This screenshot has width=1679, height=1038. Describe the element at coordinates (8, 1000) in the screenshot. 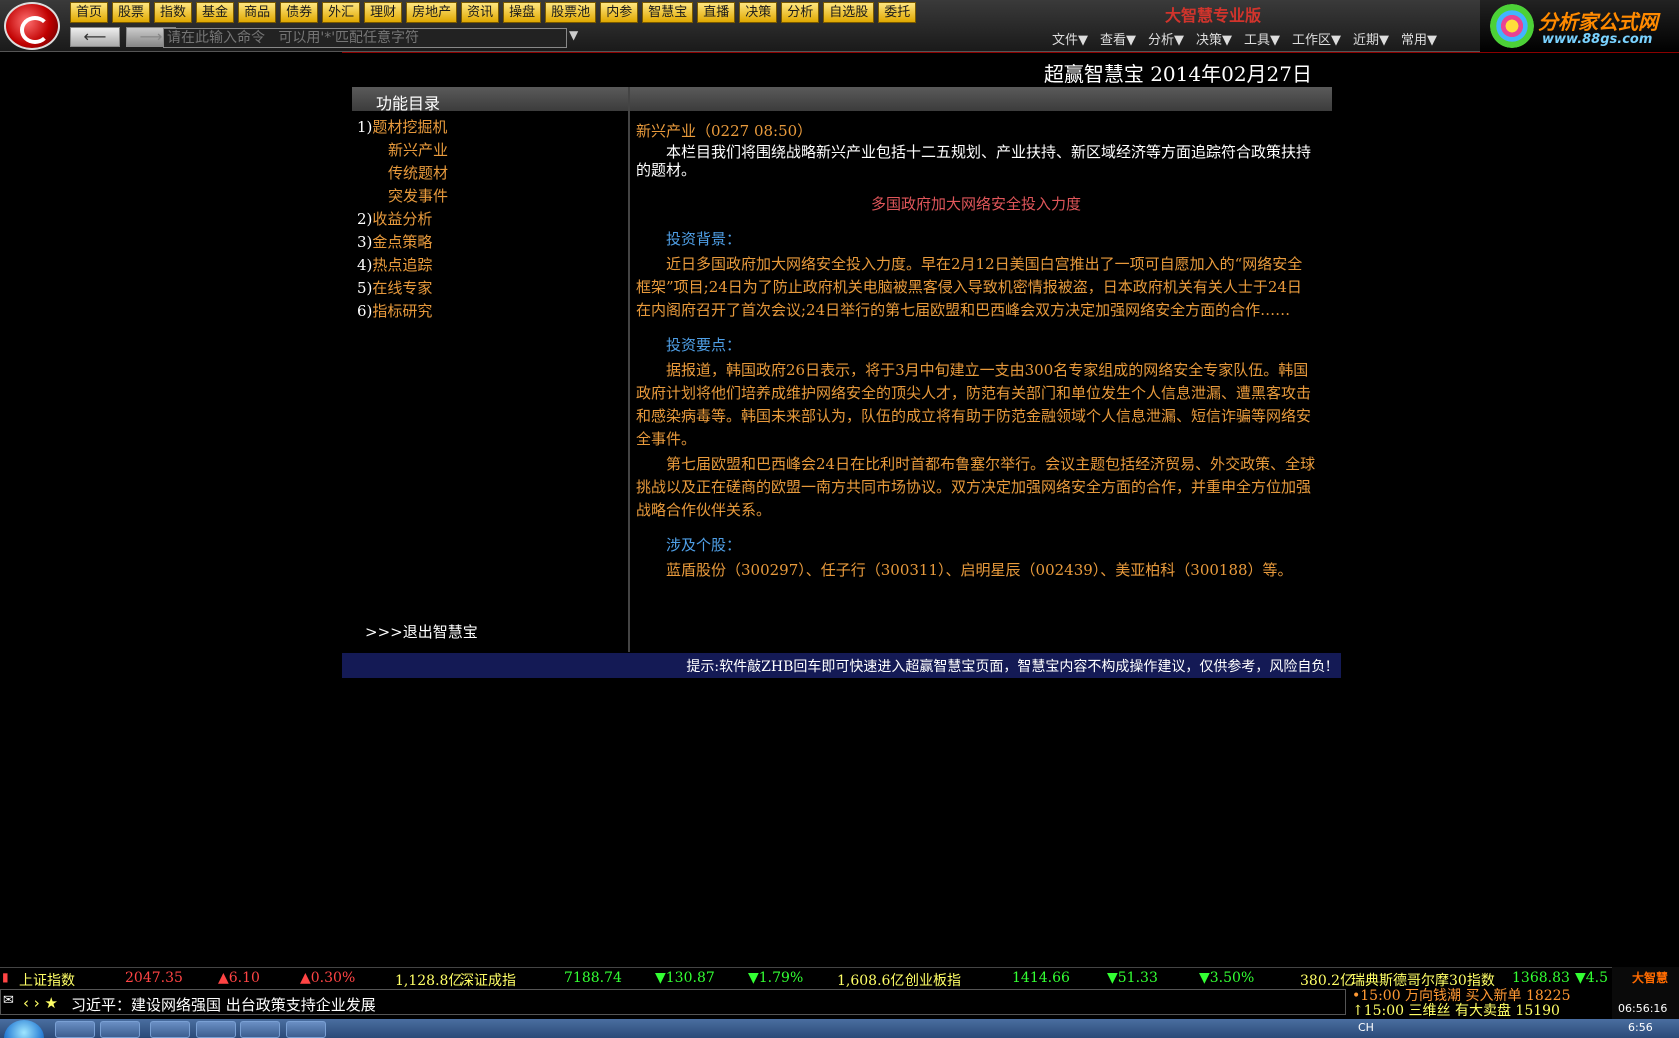

I see `mail-icon: ✉` at that location.